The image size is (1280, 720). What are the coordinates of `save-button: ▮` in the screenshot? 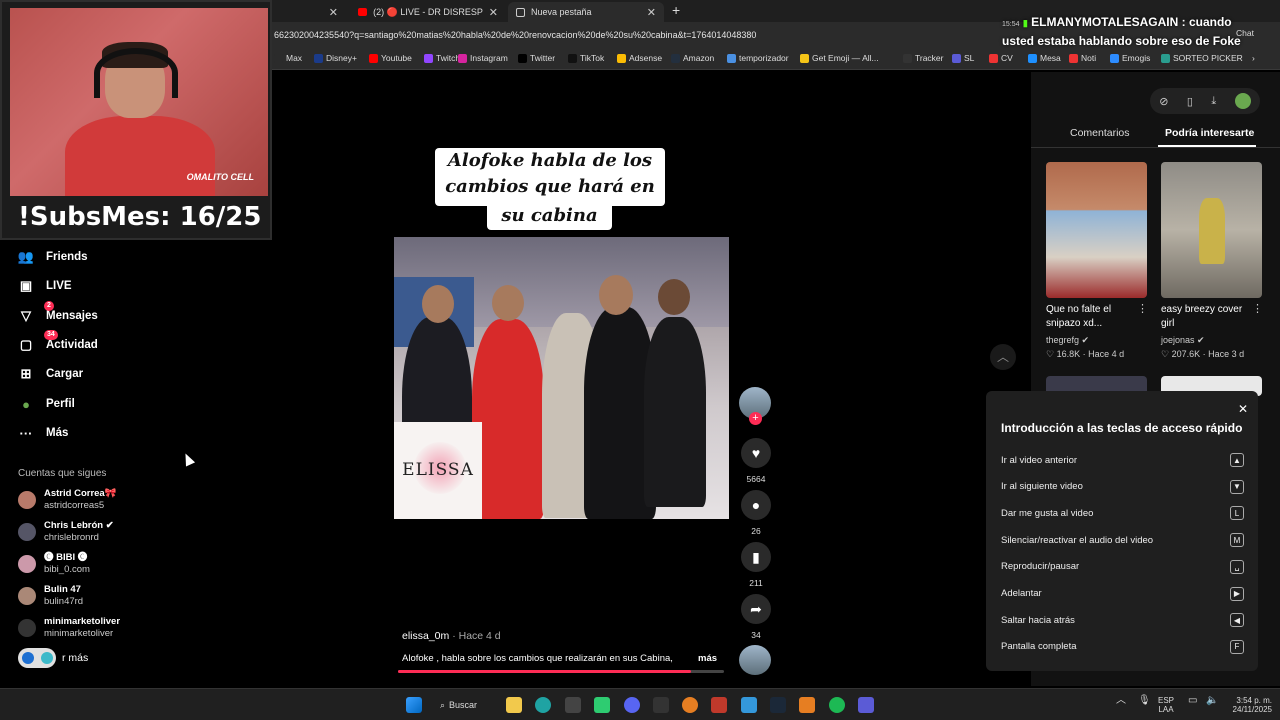 It's located at (756, 557).